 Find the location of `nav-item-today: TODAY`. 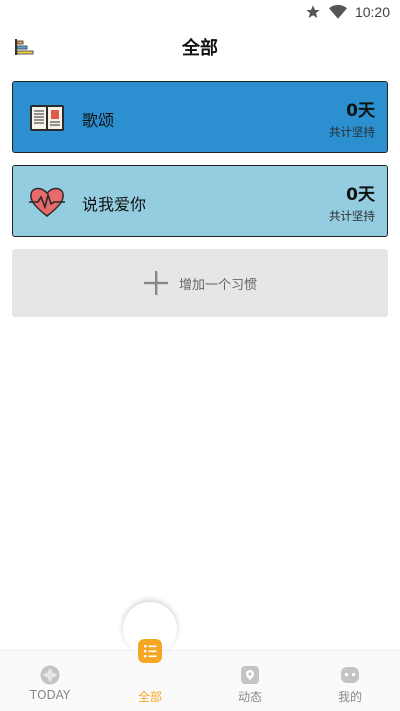

nav-item-today: TODAY is located at coordinates (50, 681).